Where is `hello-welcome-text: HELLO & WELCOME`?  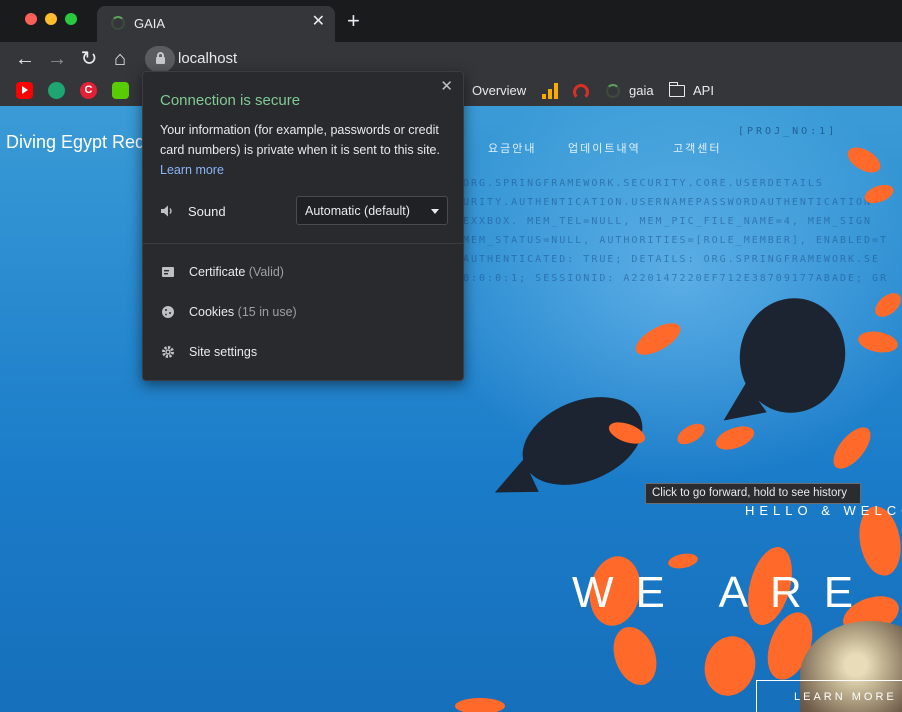
hello-welcome-text: HELLO & WELCOME is located at coordinates (823, 510).